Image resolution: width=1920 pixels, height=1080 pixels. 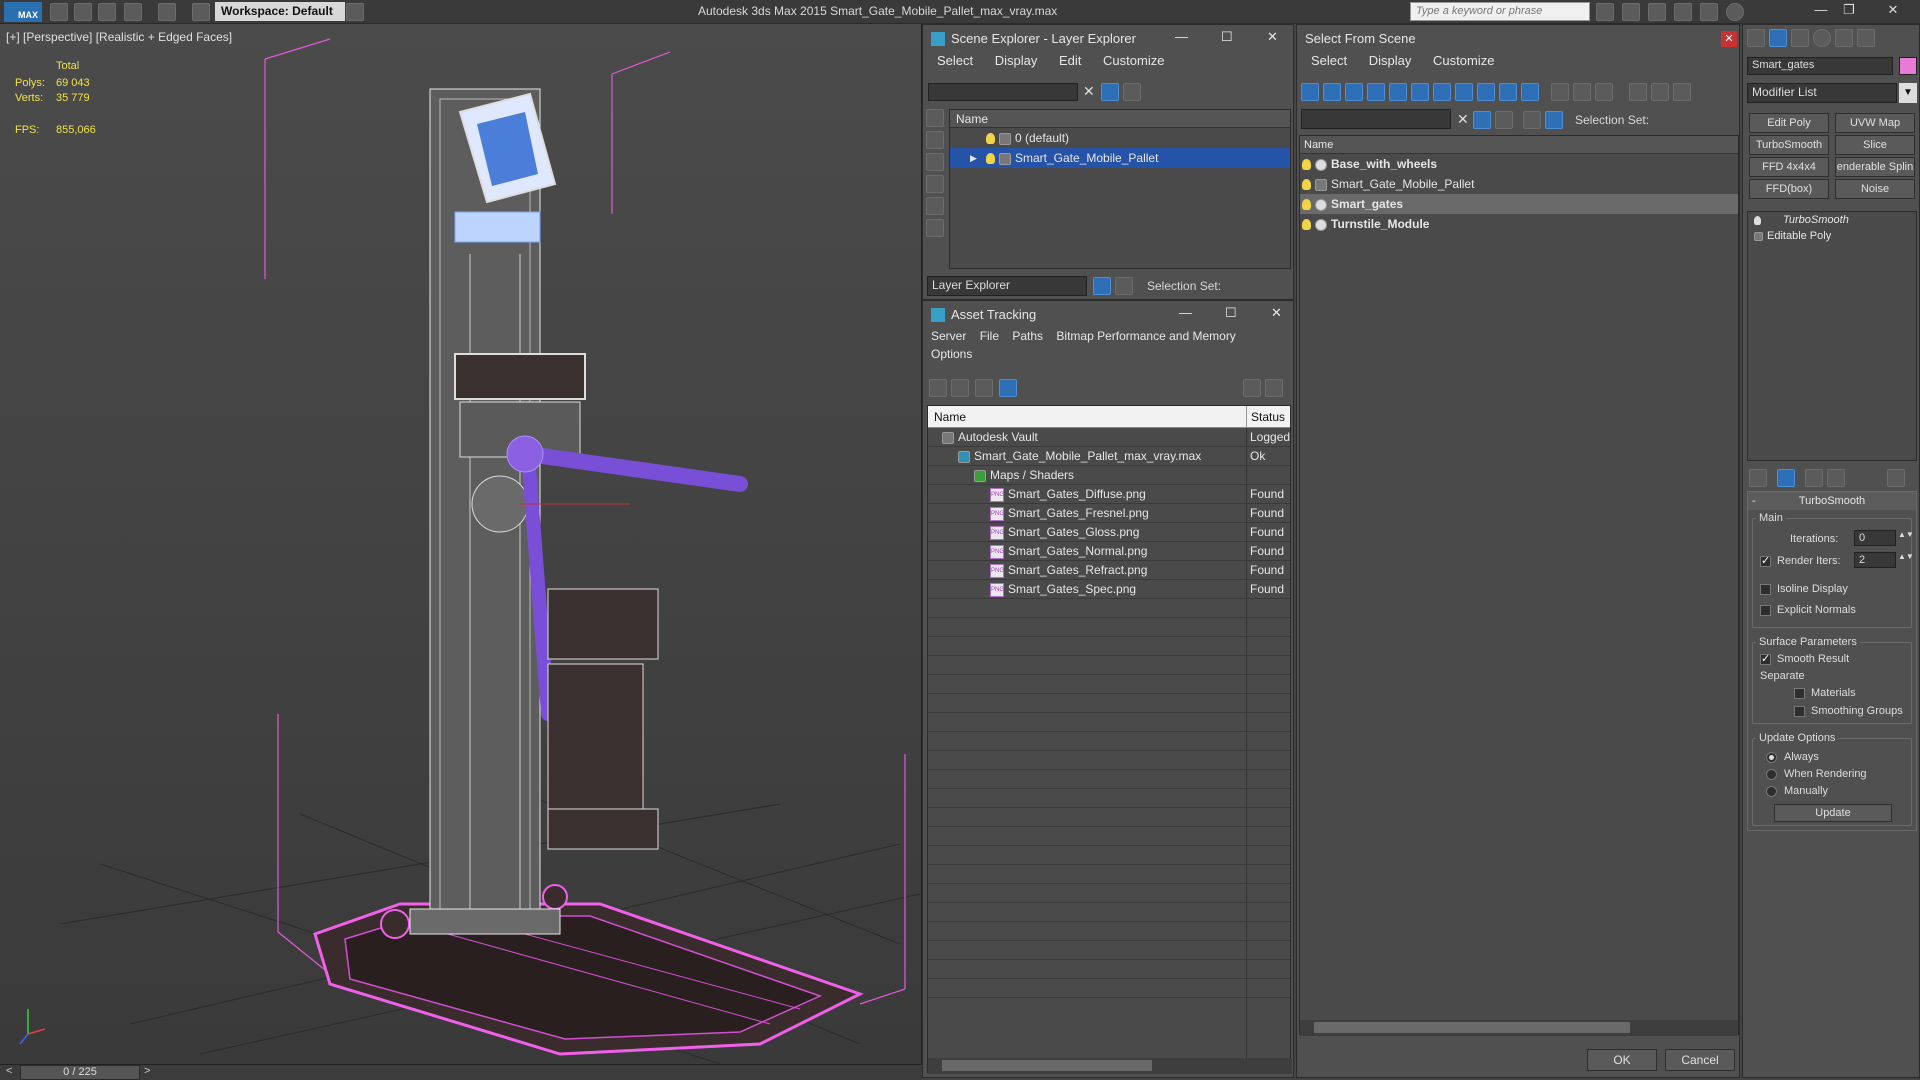 What do you see at coordinates (1420, 92) in the screenshot?
I see `filter-spacewarps-icon` at bounding box center [1420, 92].